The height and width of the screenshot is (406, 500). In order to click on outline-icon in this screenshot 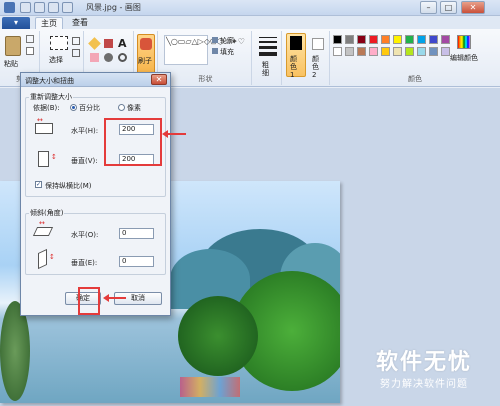, I will do `click(215, 40)`.